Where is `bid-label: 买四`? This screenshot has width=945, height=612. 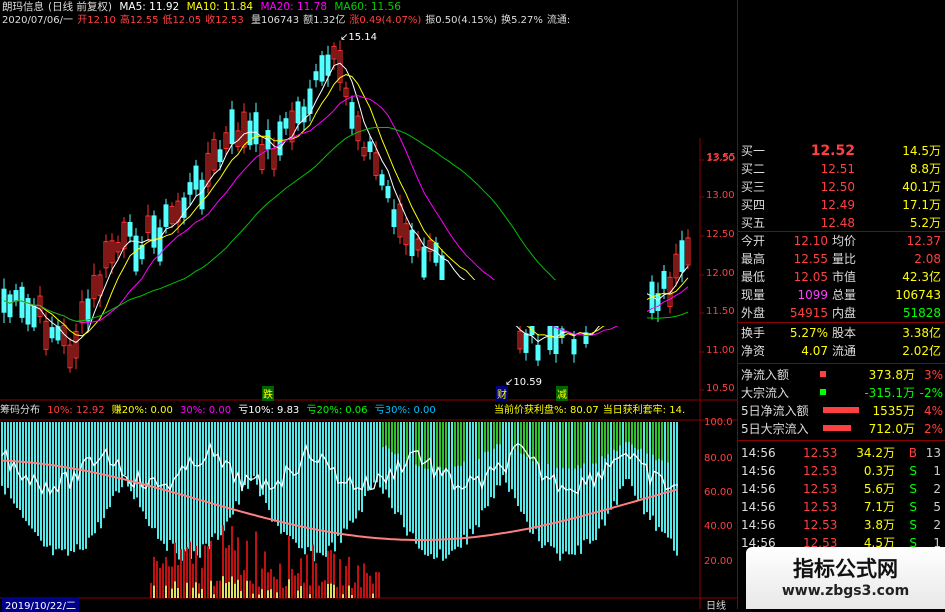 bid-label: 买四 is located at coordinates (753, 205).